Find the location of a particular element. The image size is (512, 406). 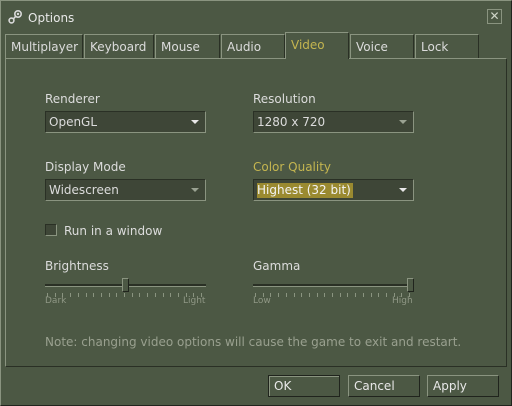

tab-keyboard: Keyboard is located at coordinates (119, 46).